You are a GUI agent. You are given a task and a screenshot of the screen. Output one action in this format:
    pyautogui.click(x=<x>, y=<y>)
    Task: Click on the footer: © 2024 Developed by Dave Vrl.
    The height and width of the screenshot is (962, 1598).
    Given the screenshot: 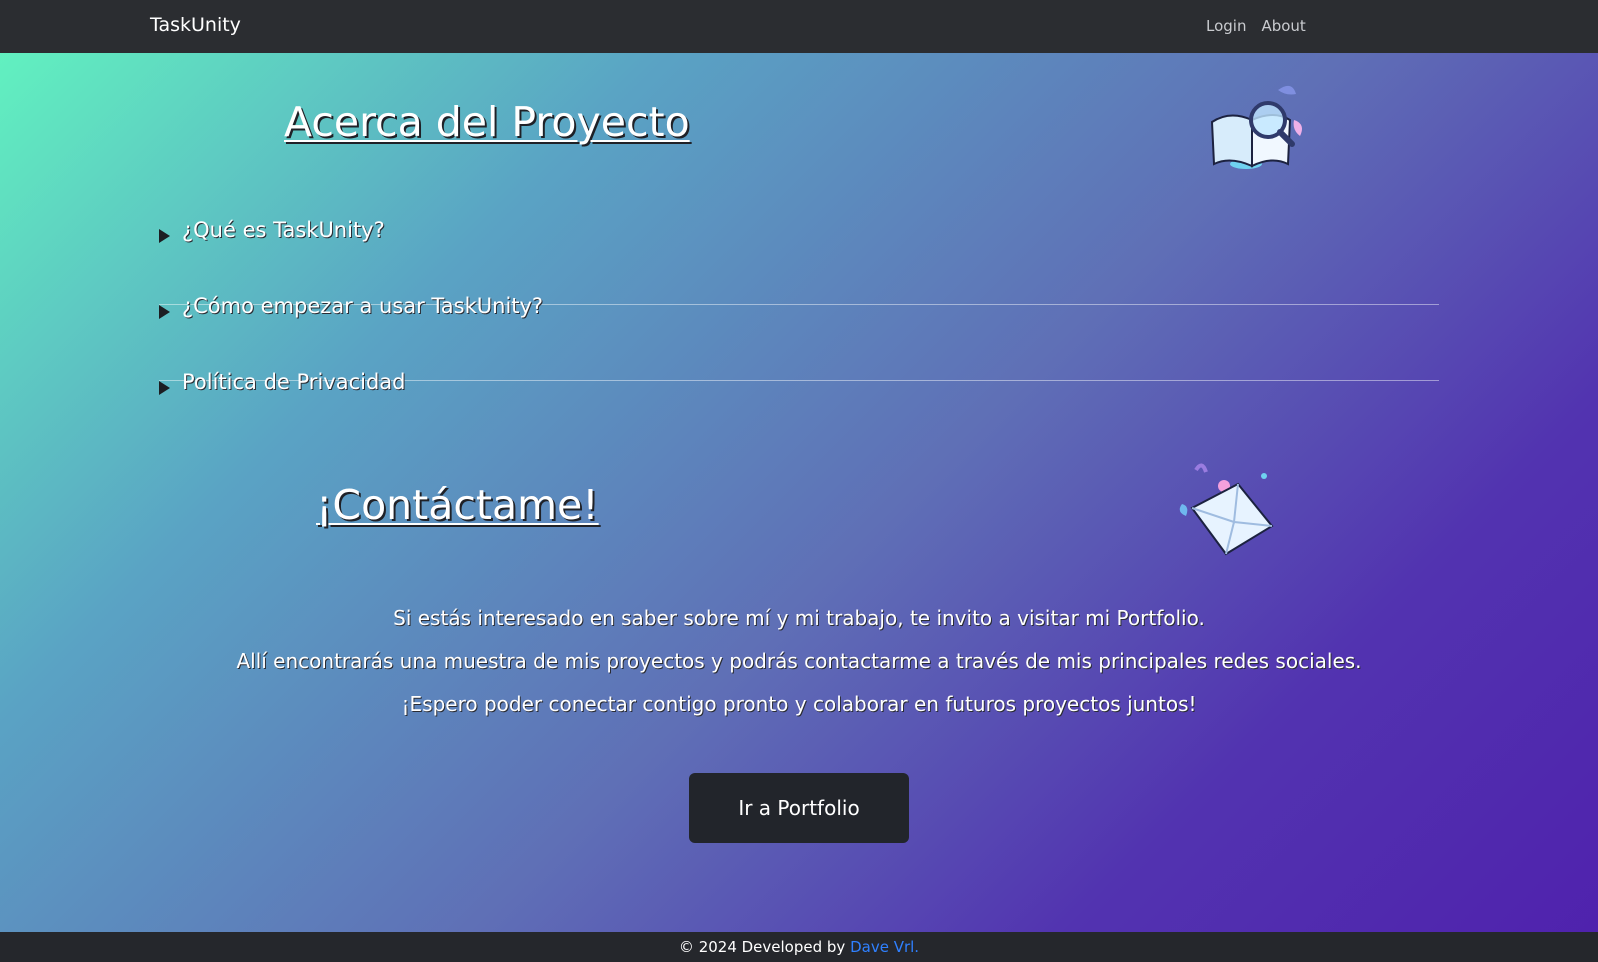 What is the action you would take?
    pyautogui.click(x=799, y=947)
    